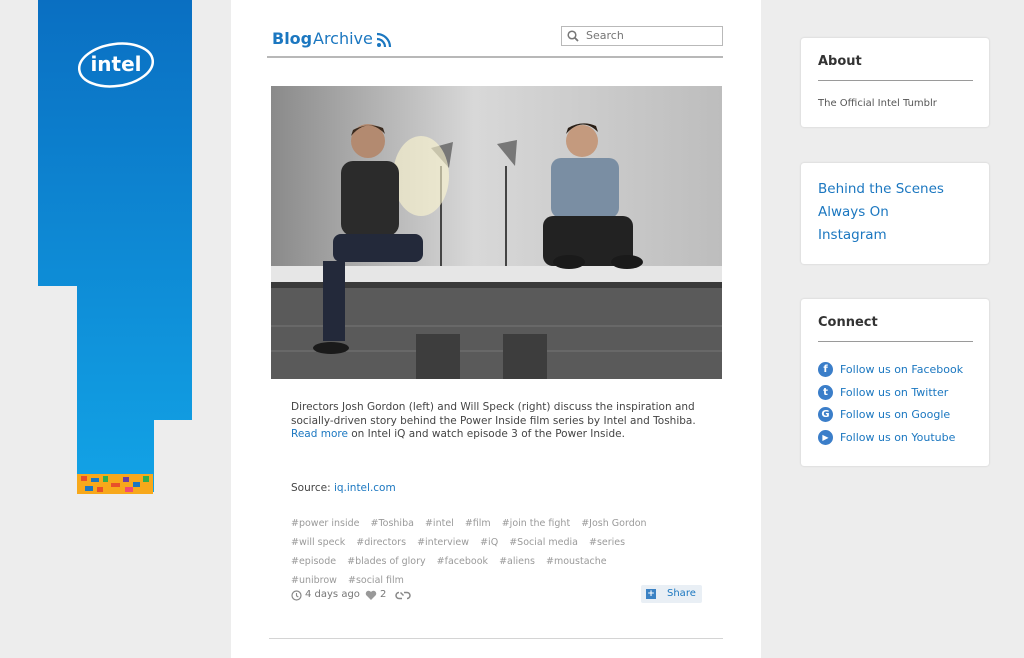  I want to click on tag-link: #interview, so click(443, 542).